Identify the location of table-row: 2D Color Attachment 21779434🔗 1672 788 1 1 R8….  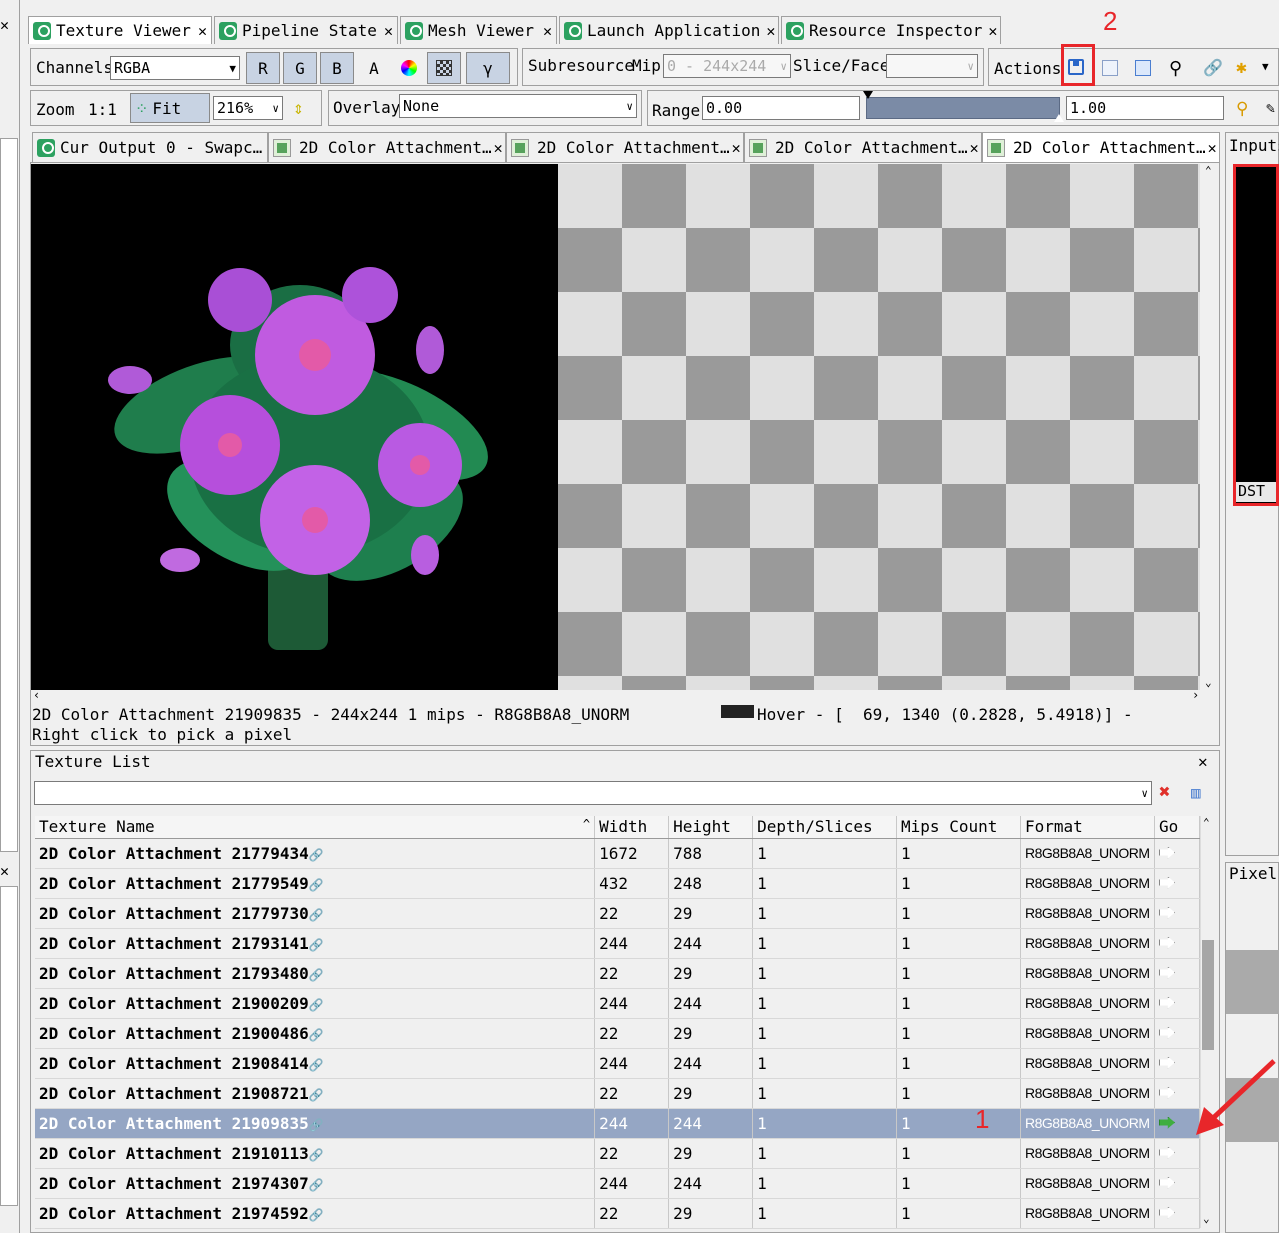
(618, 853).